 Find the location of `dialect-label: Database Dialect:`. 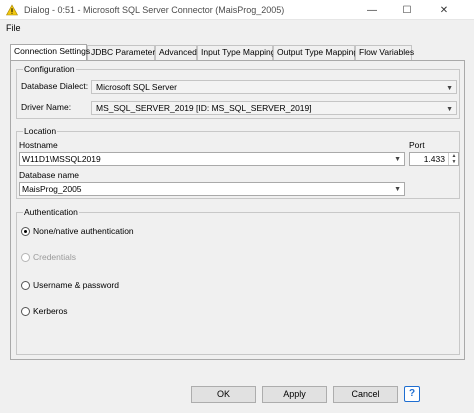

dialect-label: Database Dialect: is located at coordinates (55, 86).